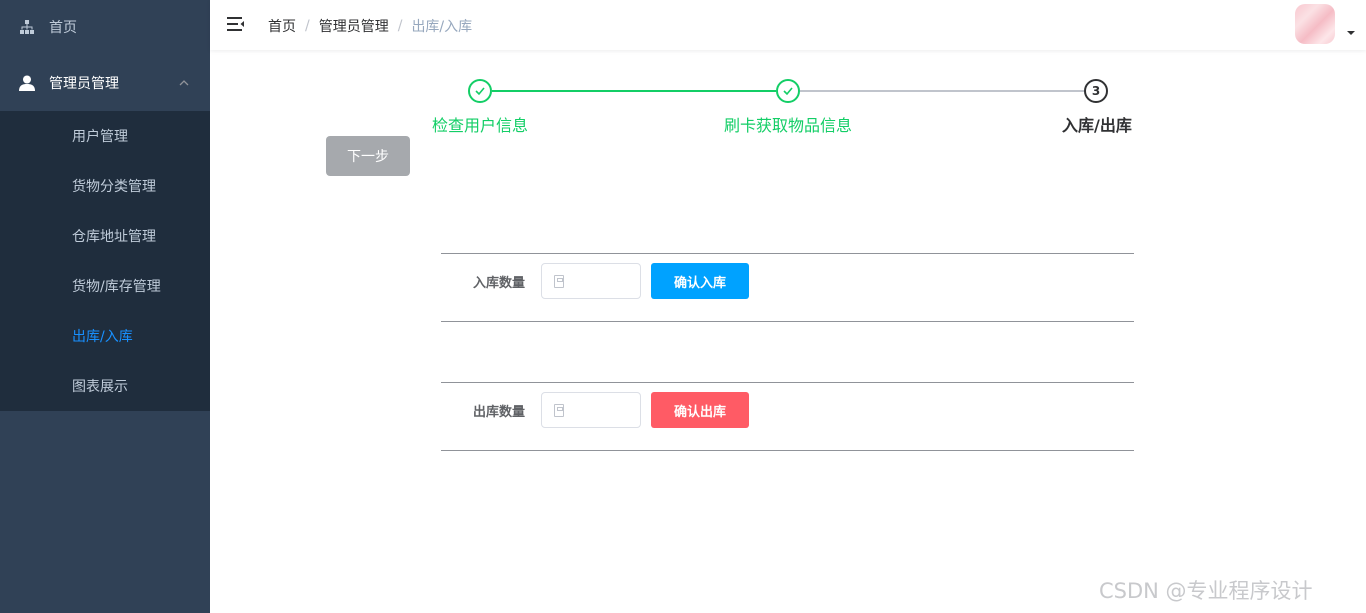  I want to click on submenu-admin: 用户管理 货物分类管理 仓库地址管理 货物/库存管理 出库/入库 图表展示, so click(105, 261).